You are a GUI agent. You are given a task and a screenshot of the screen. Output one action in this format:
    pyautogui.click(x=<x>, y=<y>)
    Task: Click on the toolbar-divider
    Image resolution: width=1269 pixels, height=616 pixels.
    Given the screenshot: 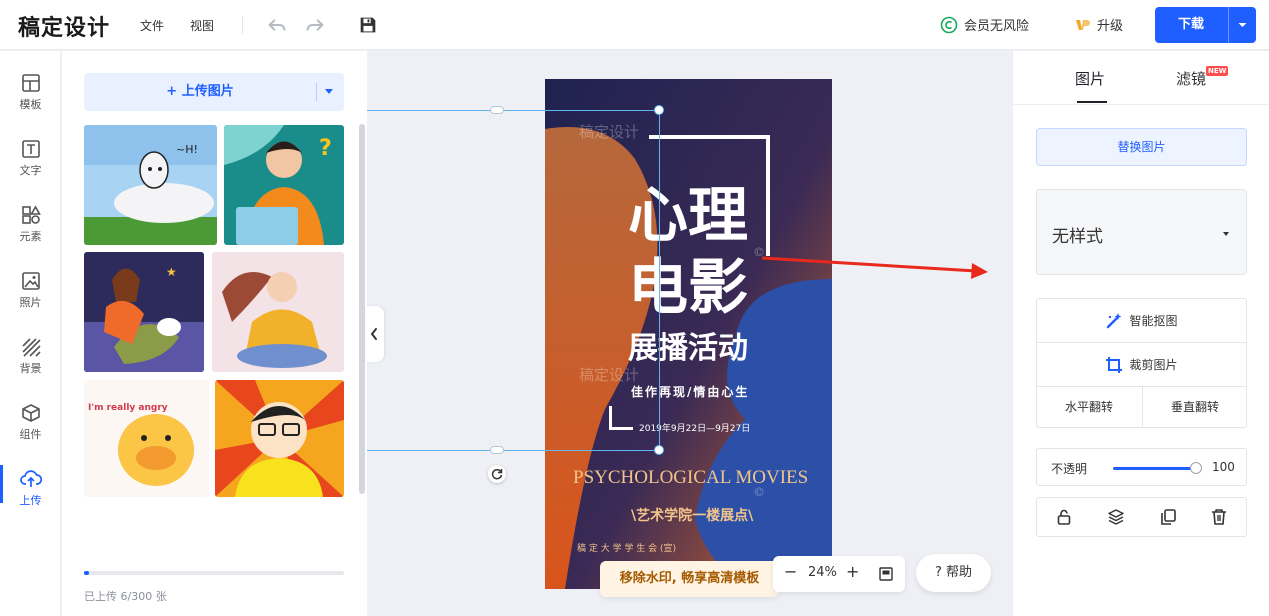 What is the action you would take?
    pyautogui.click(x=242, y=25)
    